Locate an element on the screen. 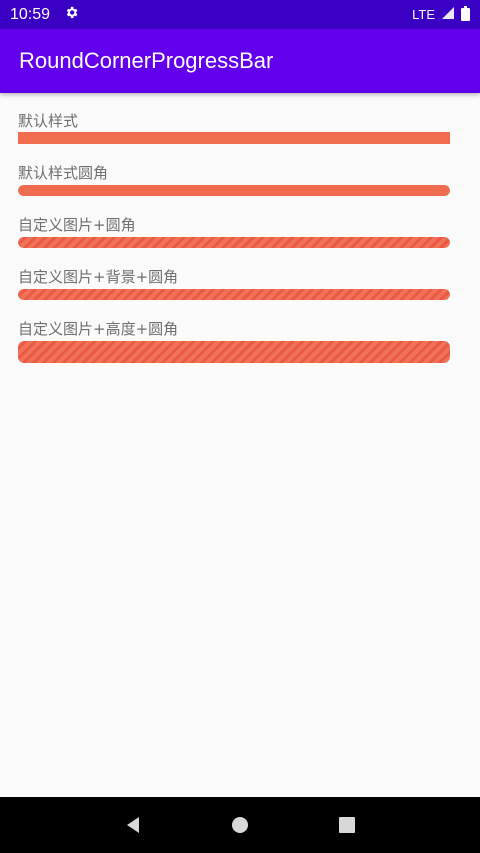  recents-icon is located at coordinates (347, 825).